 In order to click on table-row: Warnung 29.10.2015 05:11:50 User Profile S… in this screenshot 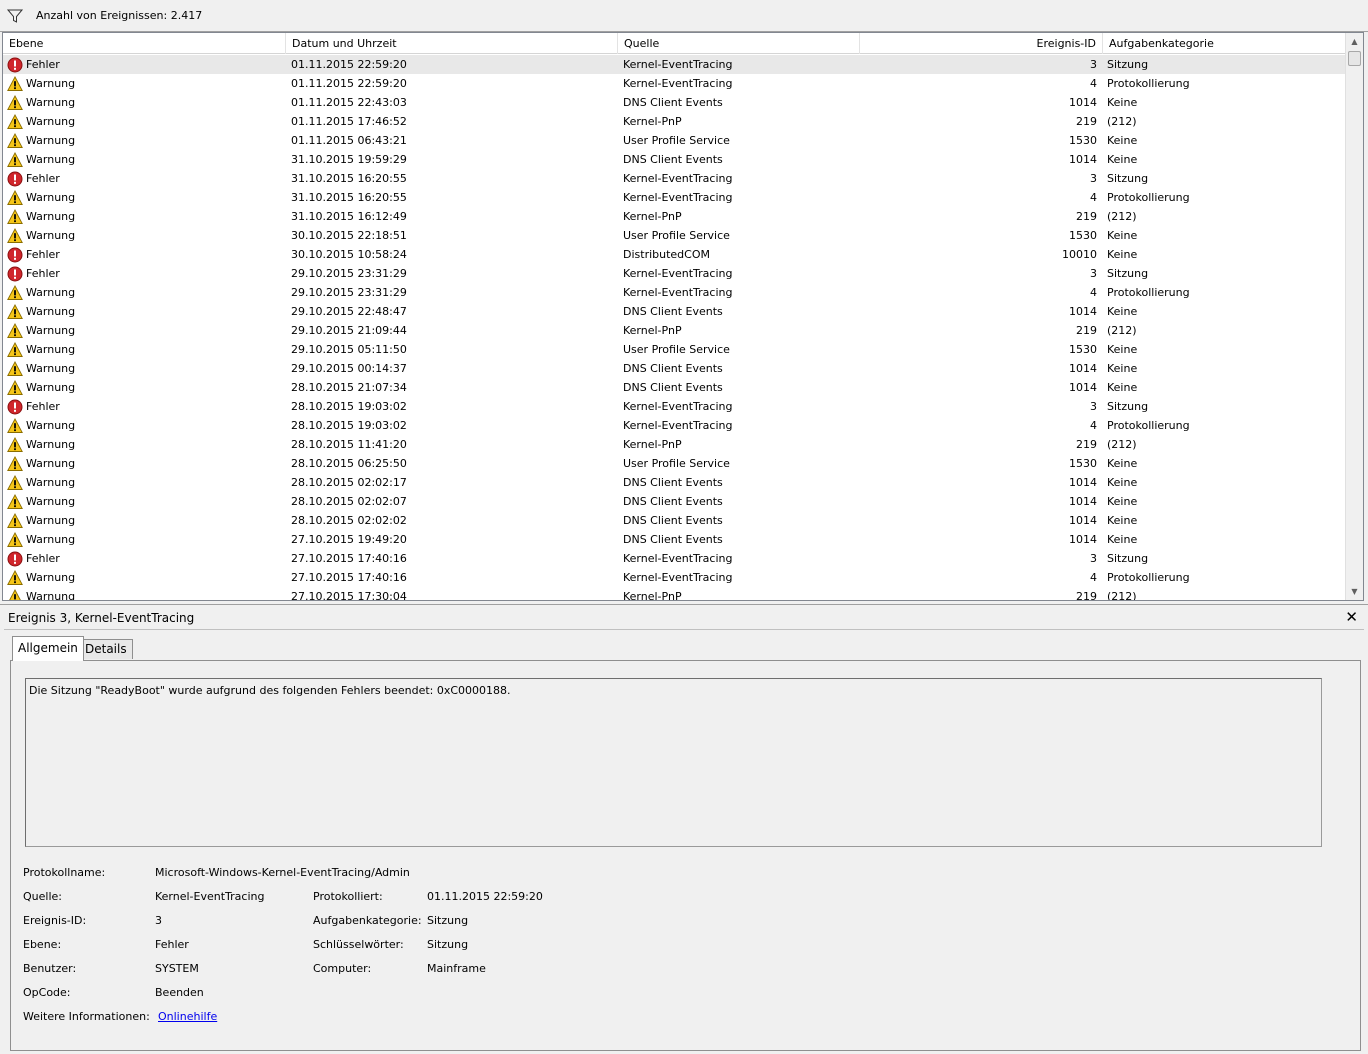, I will do `click(674, 349)`.